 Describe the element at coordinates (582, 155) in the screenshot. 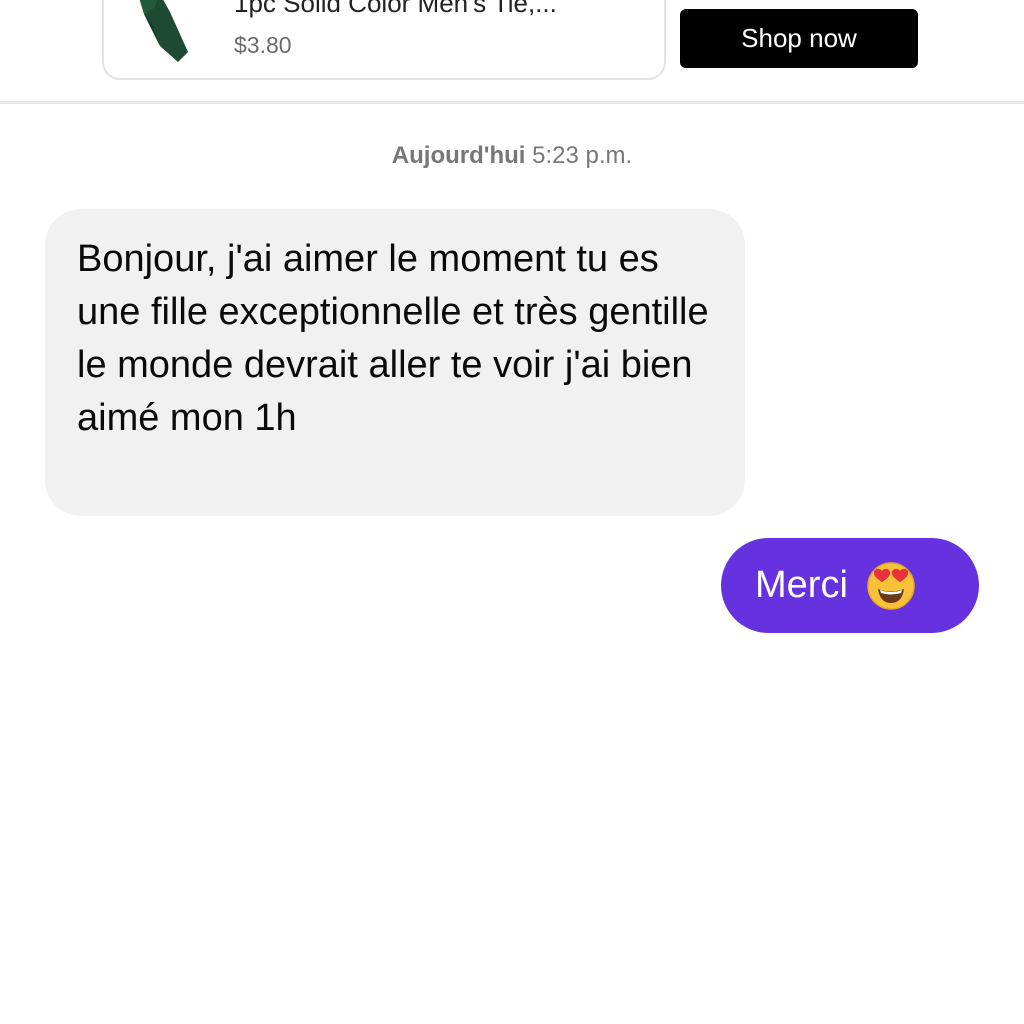

I see `timestamp-time: 5:23 p.m.` at that location.